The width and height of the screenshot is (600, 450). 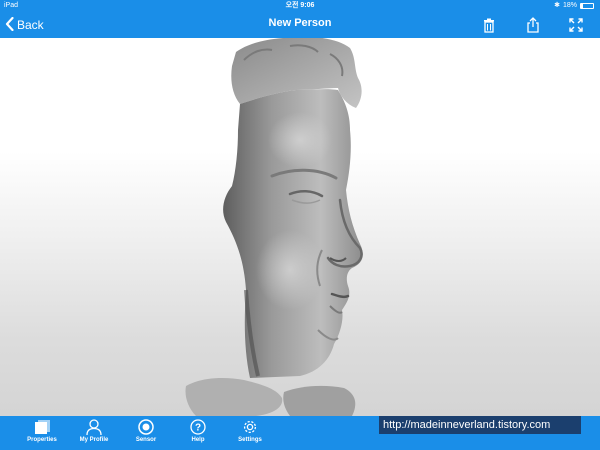 What do you see at coordinates (557, 5) in the screenshot?
I see `bluetooth-icon: ✱` at bounding box center [557, 5].